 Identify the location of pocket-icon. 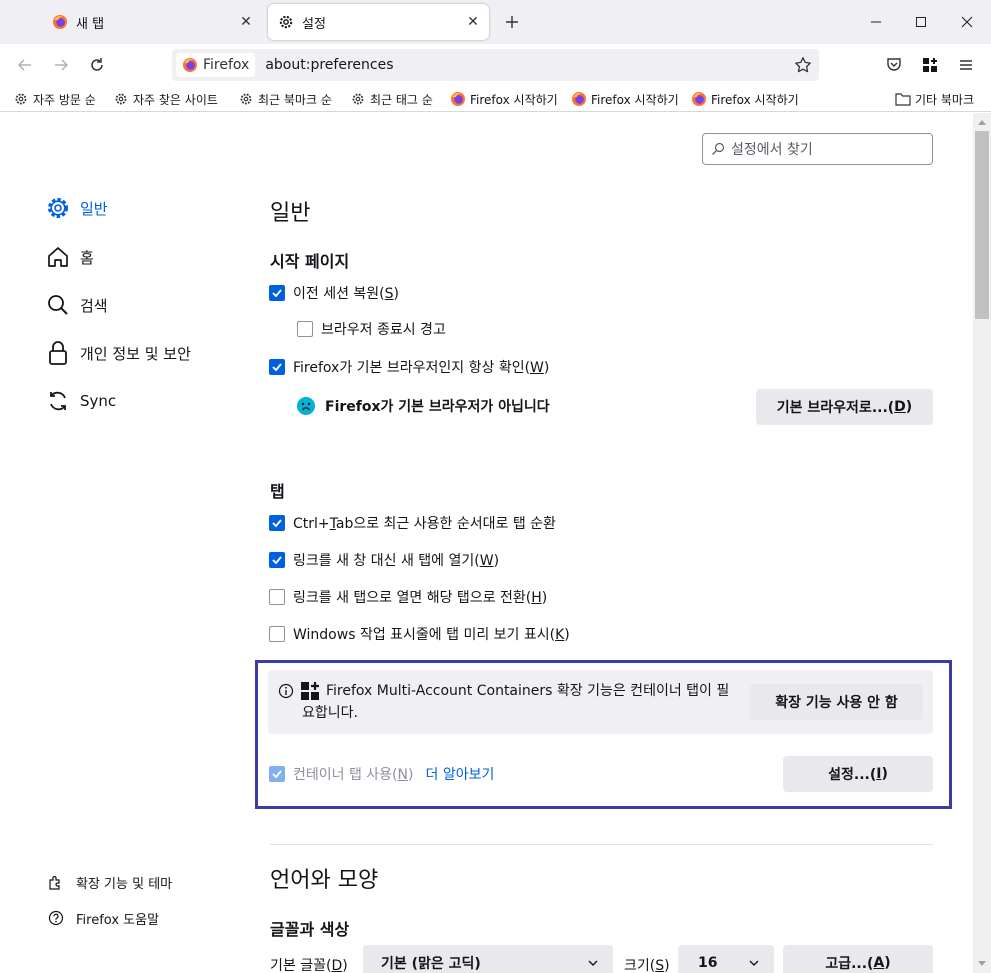
(894, 65).